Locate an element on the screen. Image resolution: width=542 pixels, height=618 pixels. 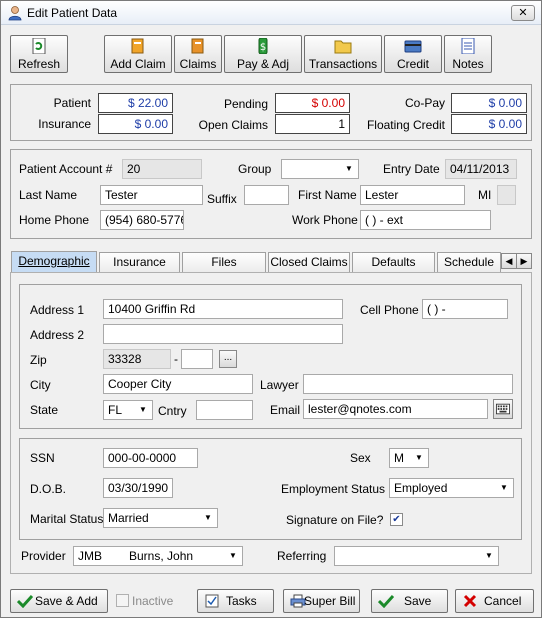
first-name-field: Lester is located at coordinates (412, 195).